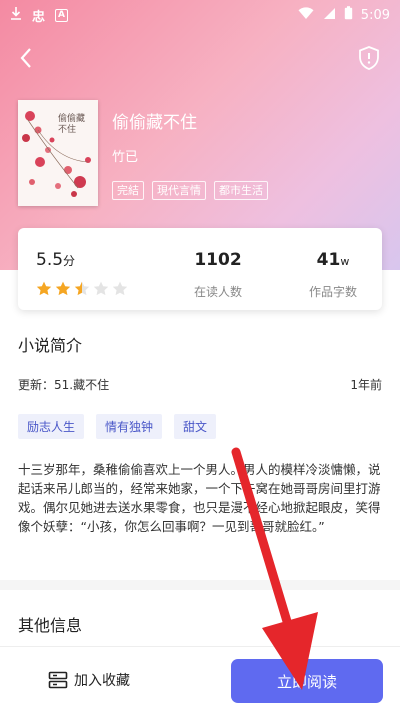 The height and width of the screenshot is (725, 400). I want to click on readers-label: 在读人数, so click(217, 292).